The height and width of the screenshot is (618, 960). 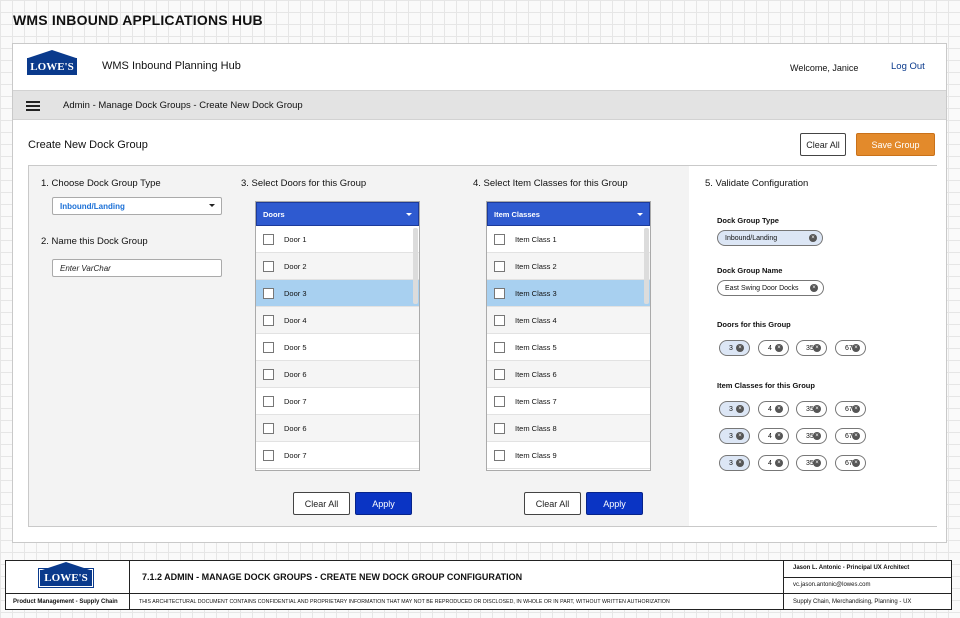 What do you see at coordinates (295, 239) in the screenshot?
I see `door-label: Door 1` at bounding box center [295, 239].